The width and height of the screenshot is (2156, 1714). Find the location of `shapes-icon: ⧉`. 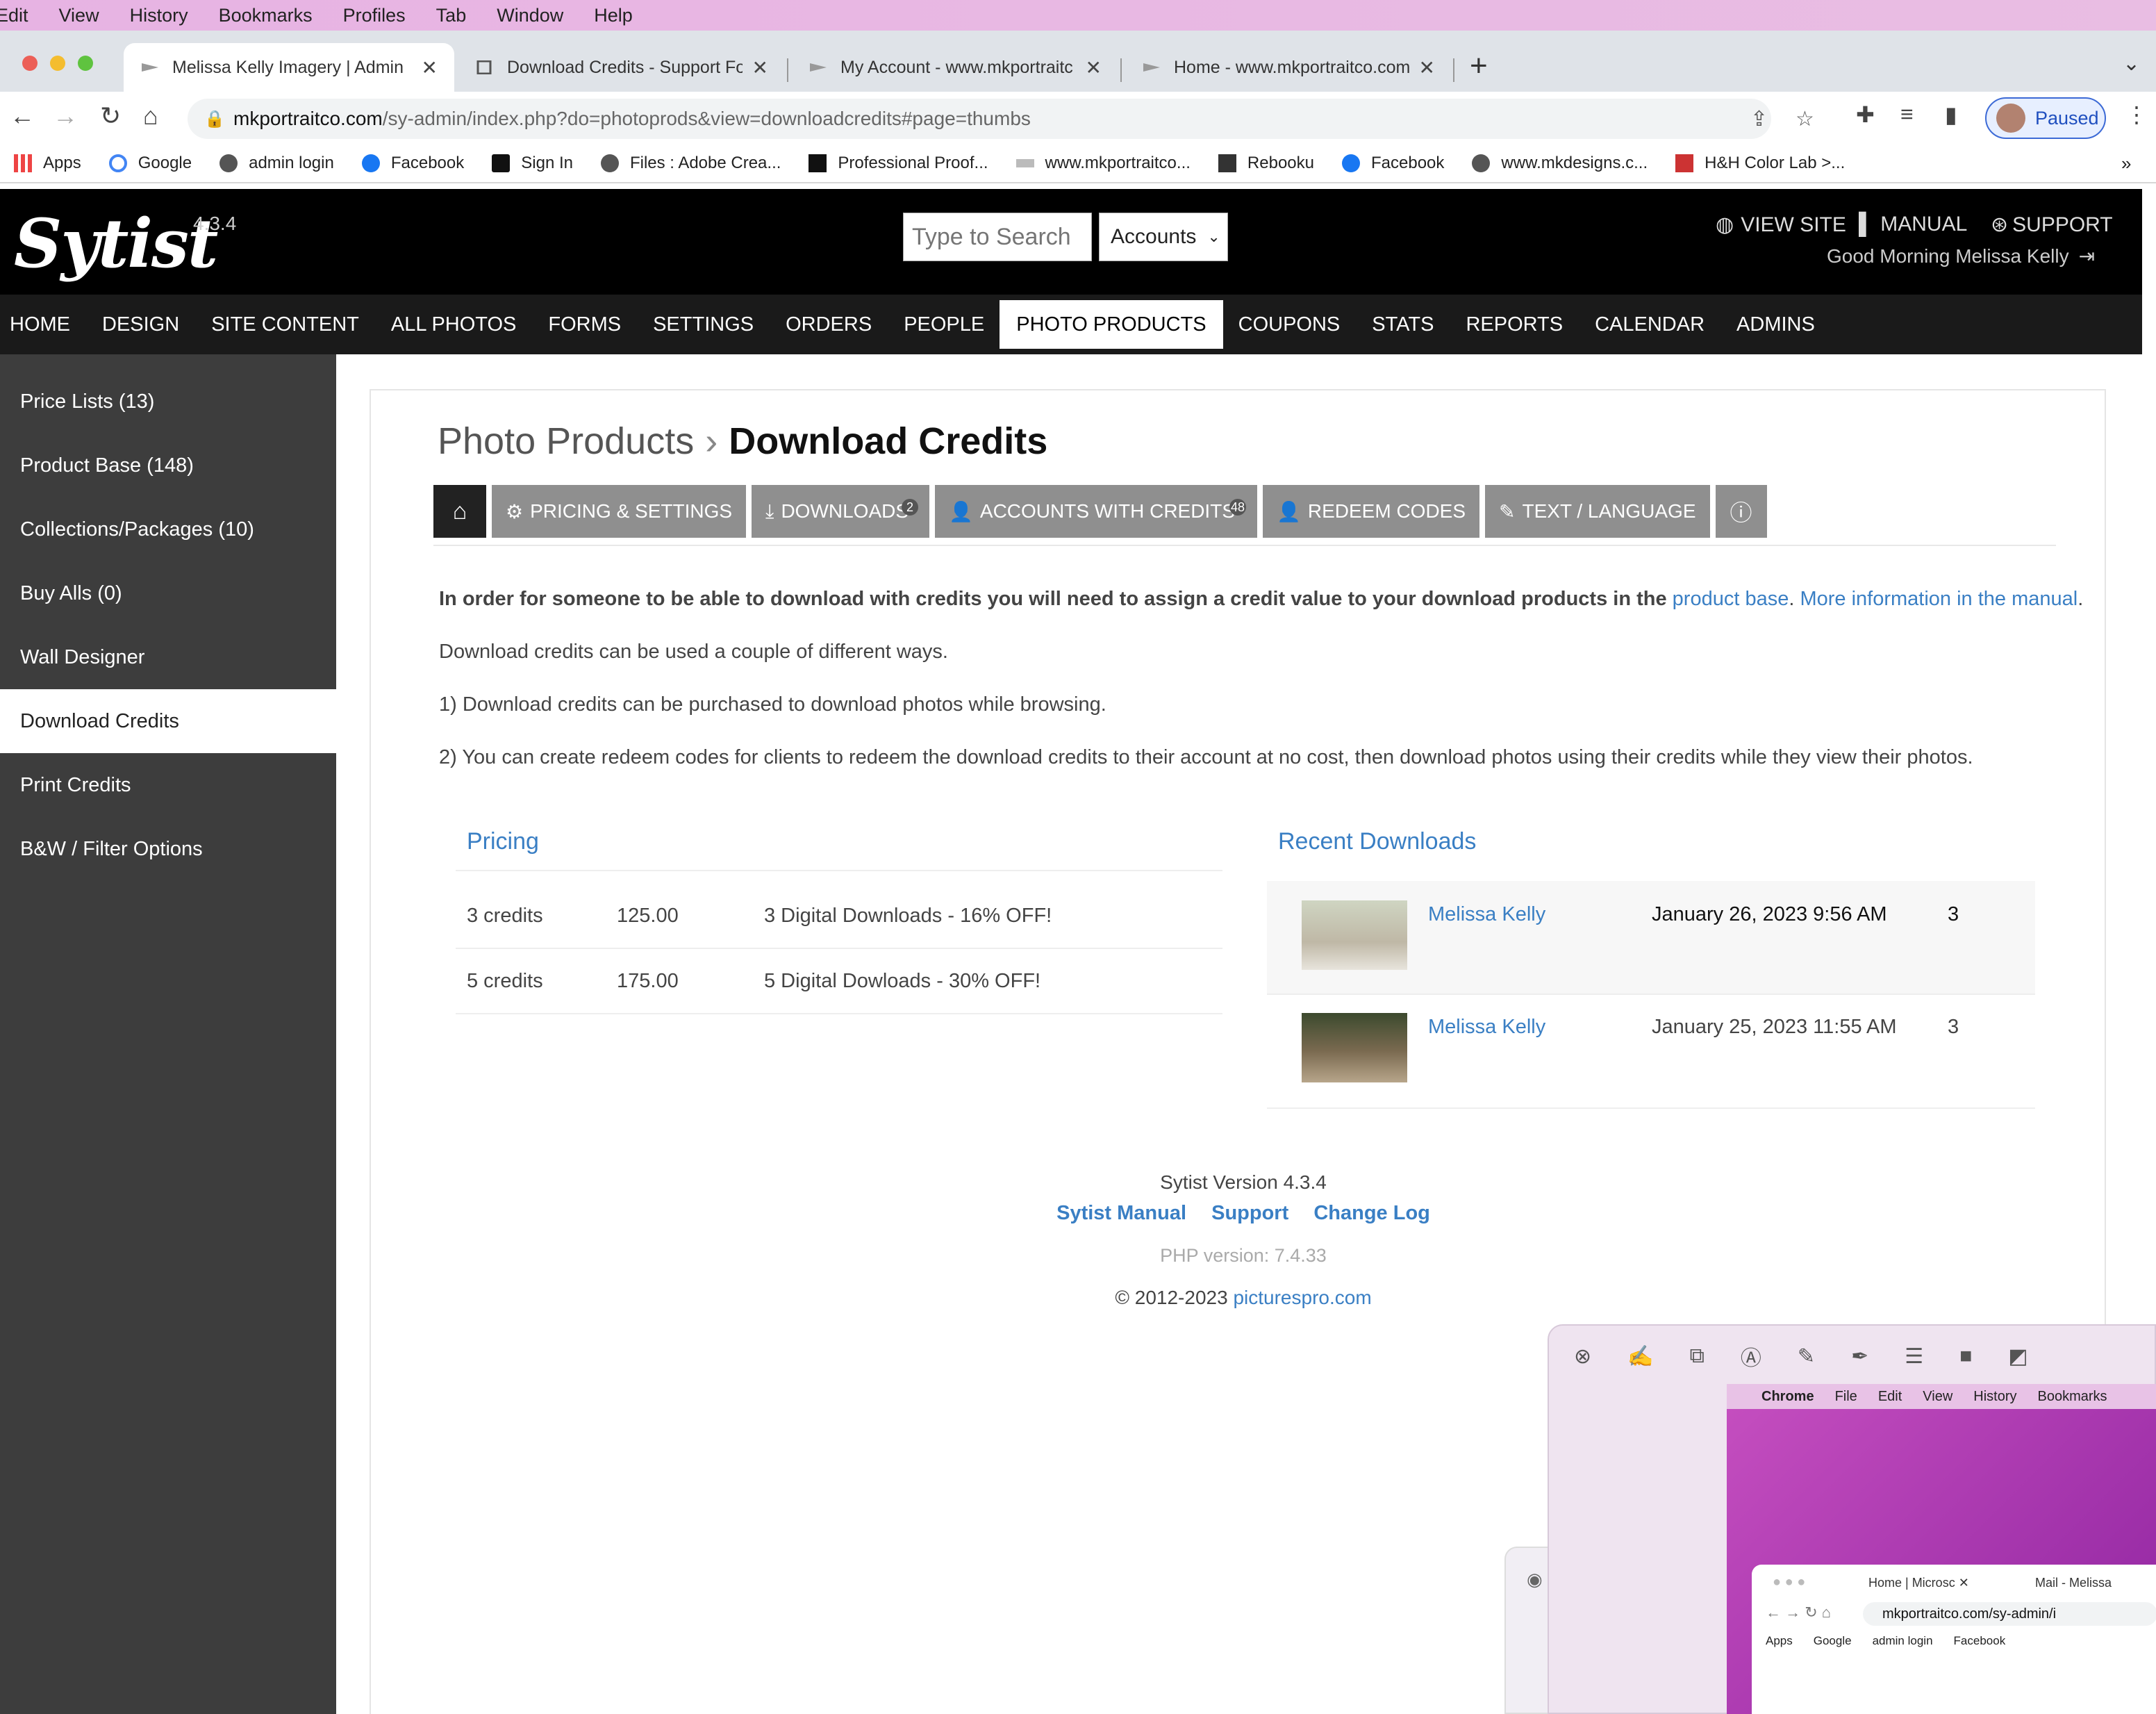

shapes-icon: ⧉ is located at coordinates (1697, 1356).